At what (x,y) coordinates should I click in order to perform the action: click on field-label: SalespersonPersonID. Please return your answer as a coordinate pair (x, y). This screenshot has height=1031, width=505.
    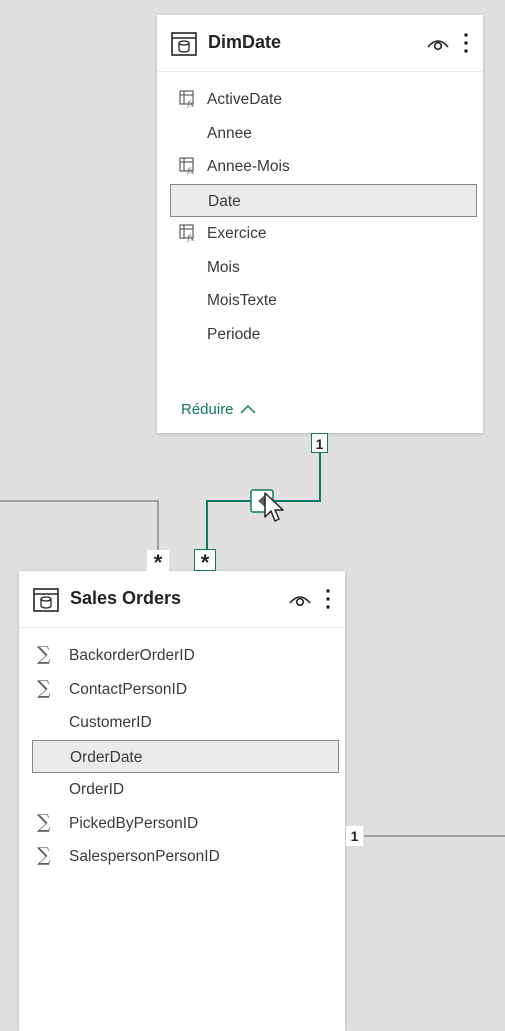
    Looking at the image, I should click on (144, 856).